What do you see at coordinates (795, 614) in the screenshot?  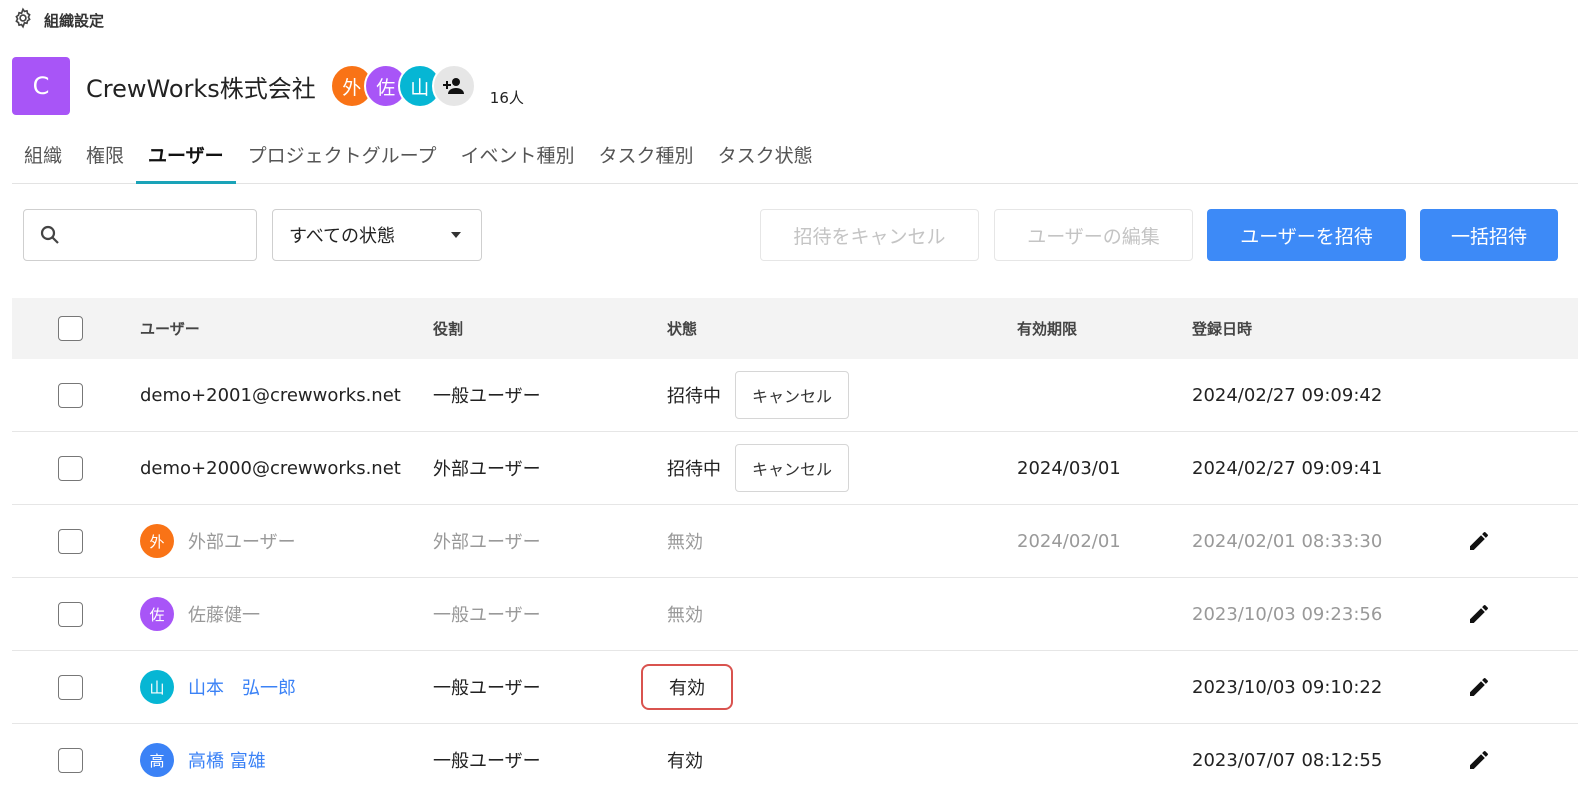 I see `table-row: 佐 佐藤健一 一般ユーザー 無効 2023/10/03 09:23:56` at bounding box center [795, 614].